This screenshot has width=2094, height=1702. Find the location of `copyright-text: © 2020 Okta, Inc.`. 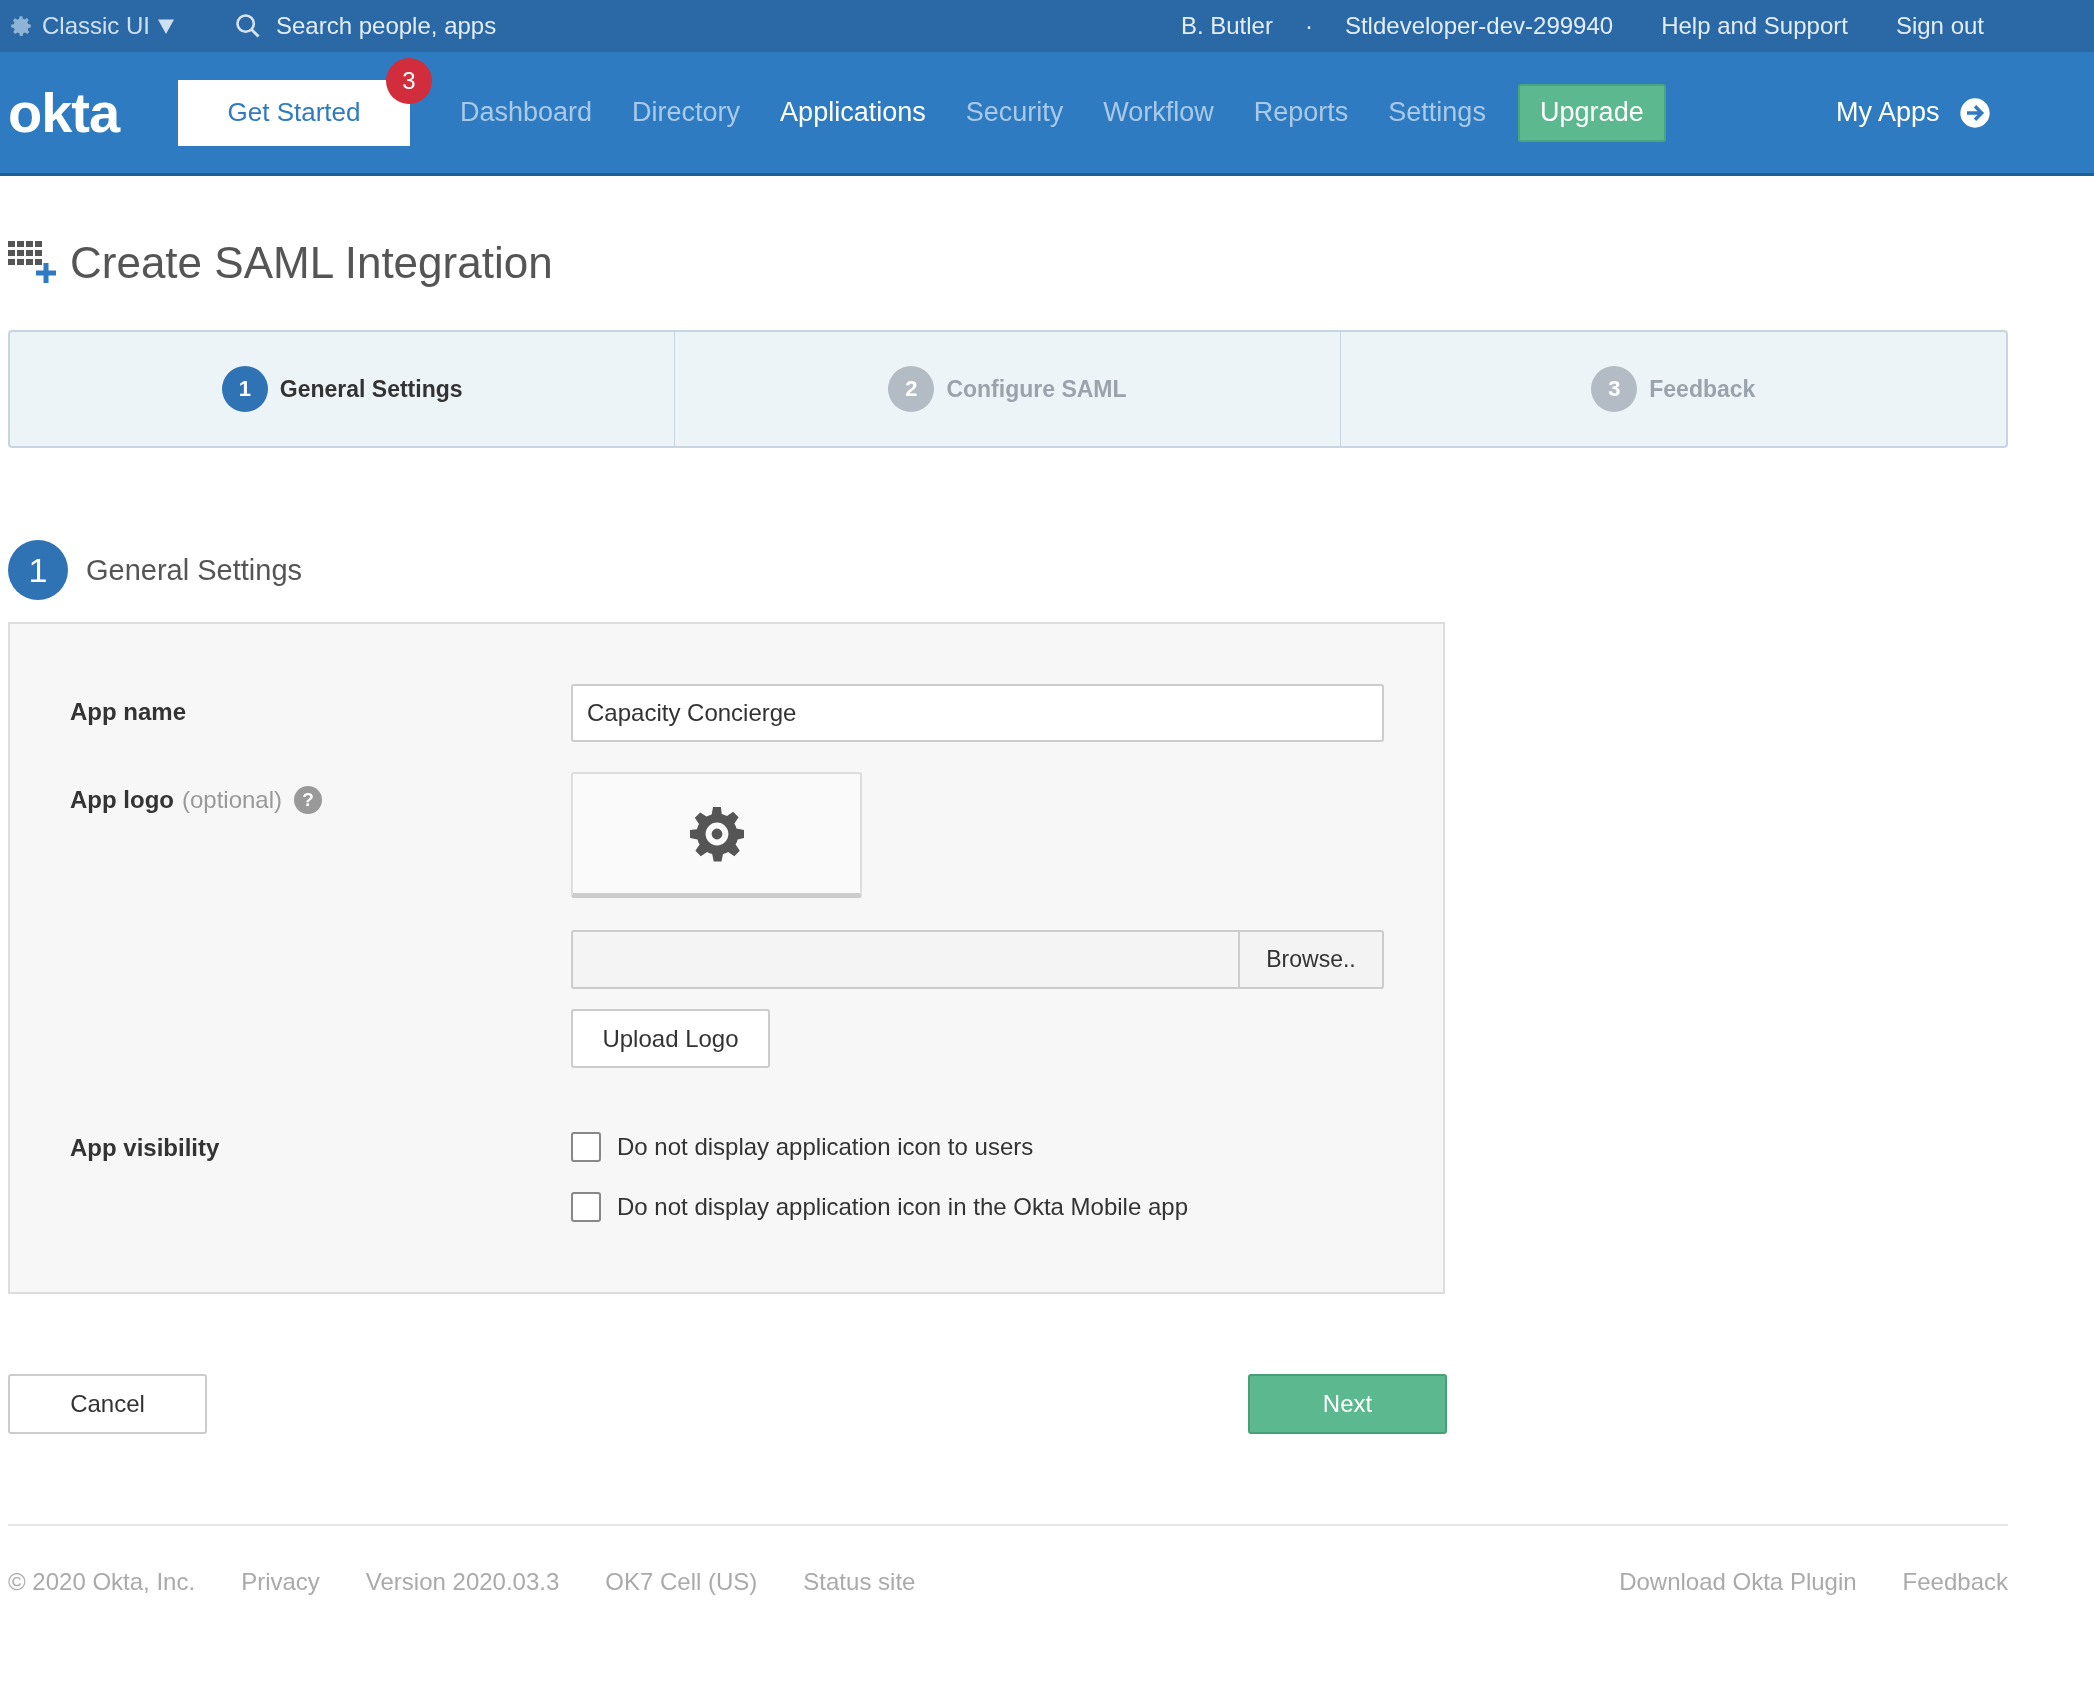

copyright-text: © 2020 Okta, Inc. is located at coordinates (102, 1582).